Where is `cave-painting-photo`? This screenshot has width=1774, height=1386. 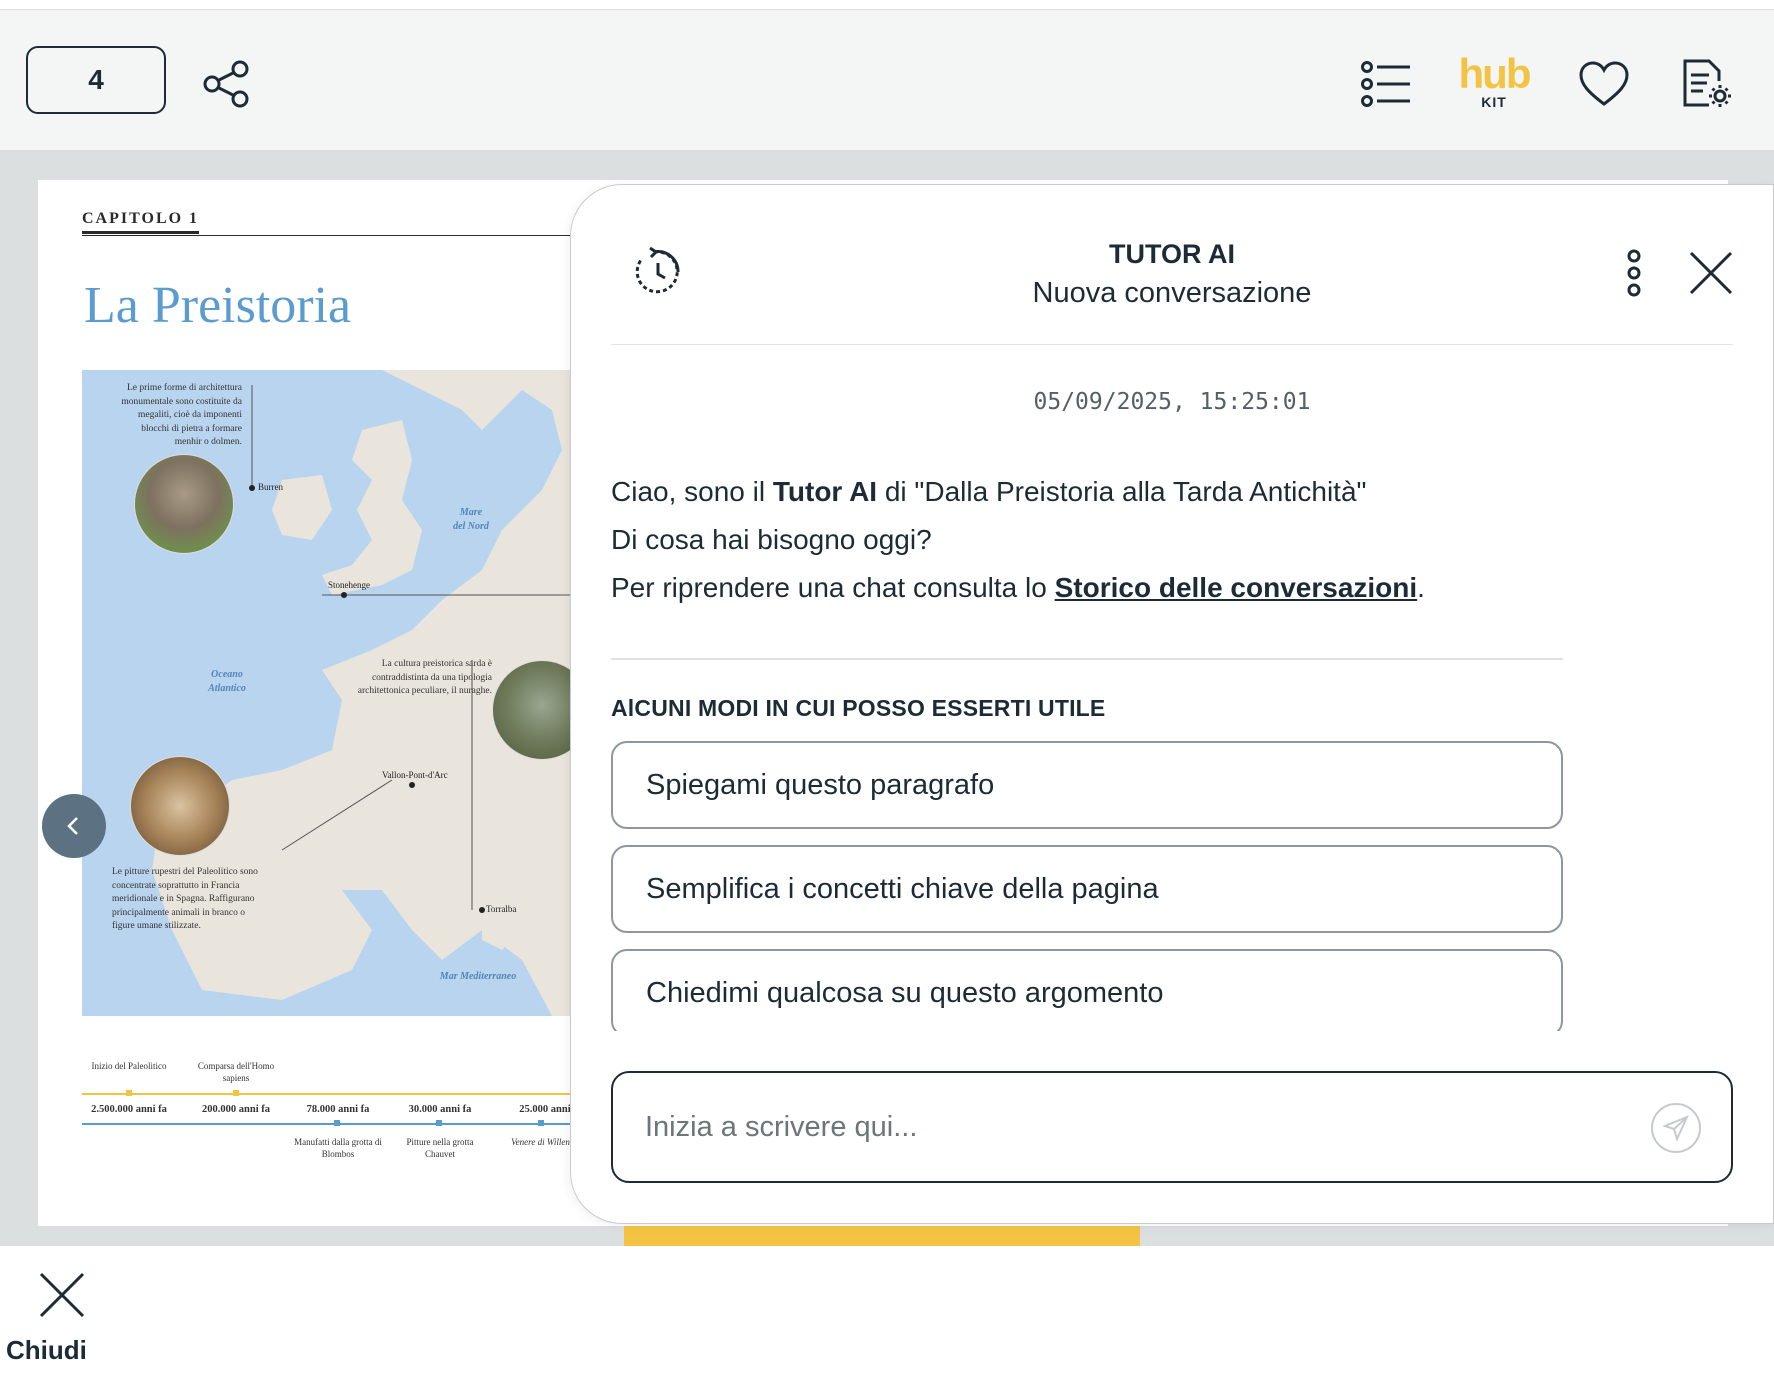
cave-painting-photo is located at coordinates (180, 806).